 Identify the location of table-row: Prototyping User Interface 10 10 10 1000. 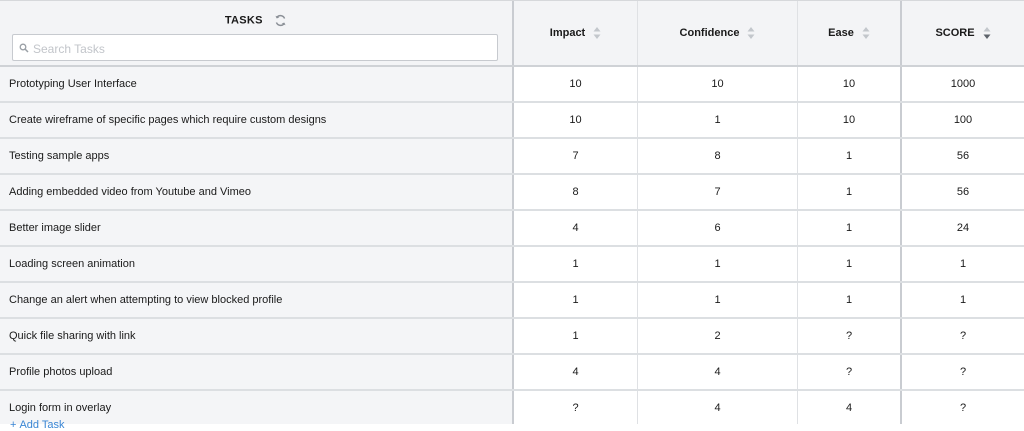
(512, 85).